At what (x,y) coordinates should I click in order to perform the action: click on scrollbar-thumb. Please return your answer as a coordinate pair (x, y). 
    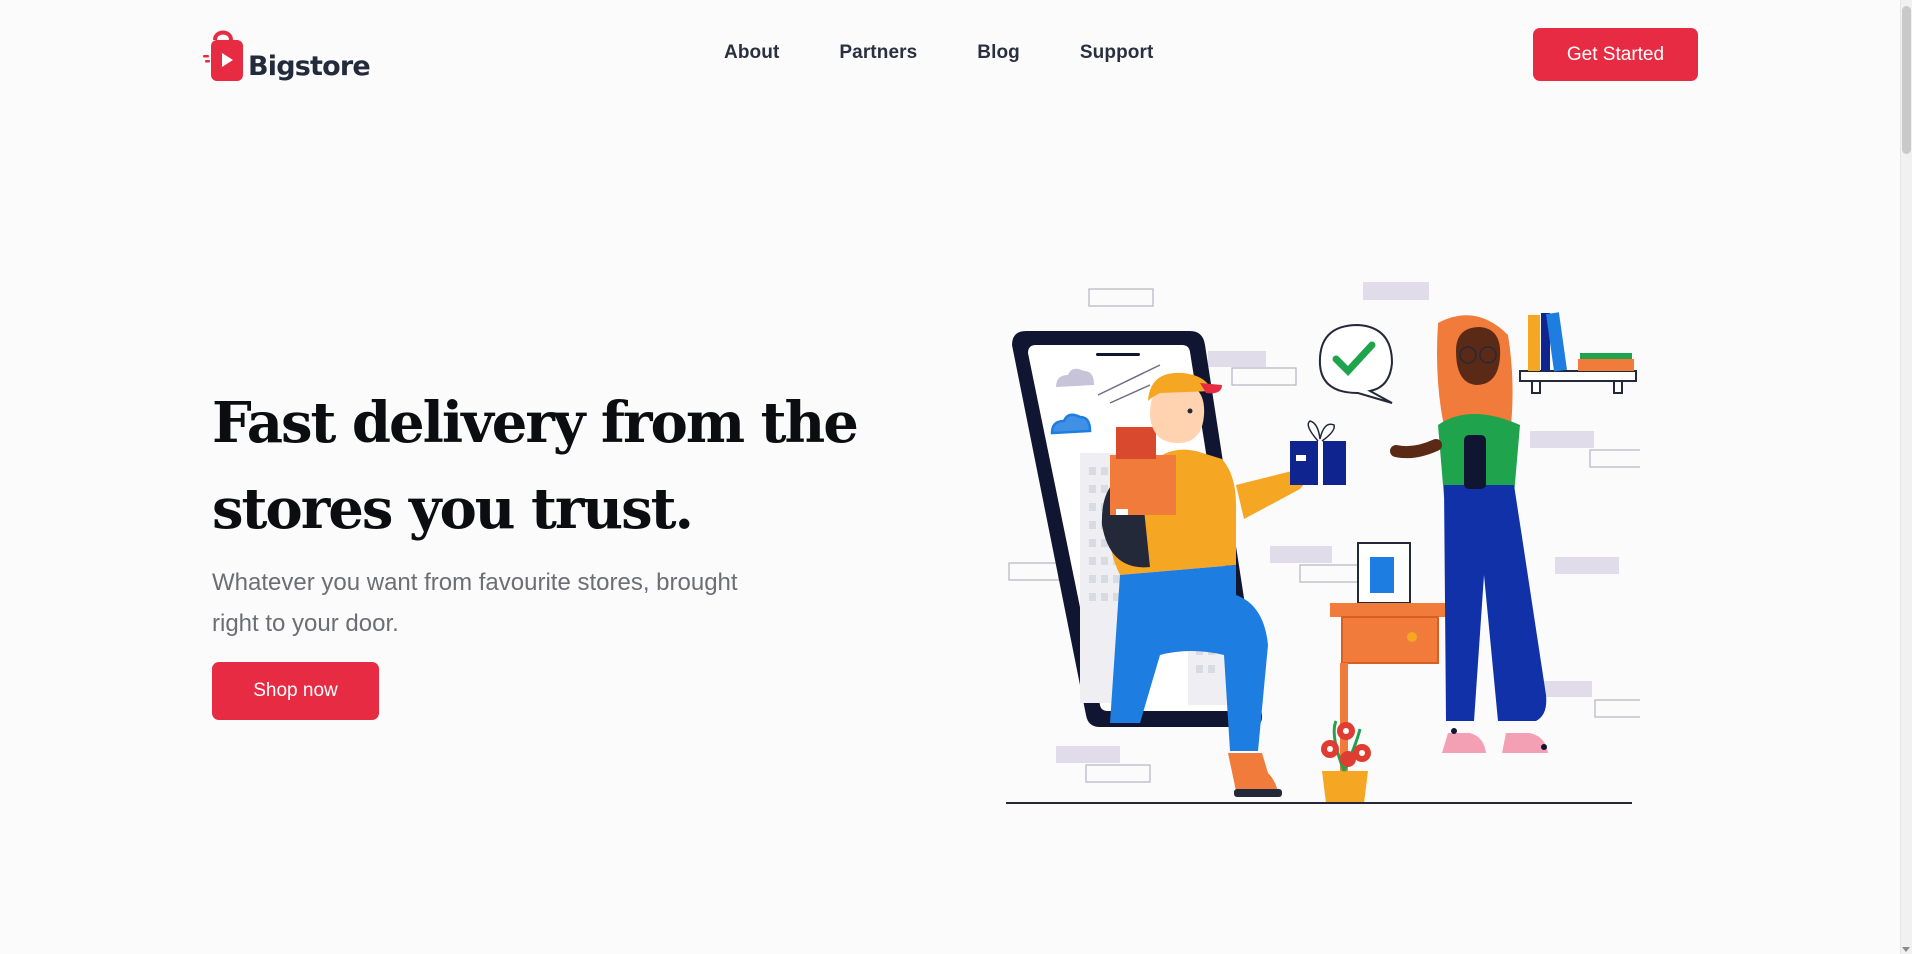
    Looking at the image, I should click on (1906, 80).